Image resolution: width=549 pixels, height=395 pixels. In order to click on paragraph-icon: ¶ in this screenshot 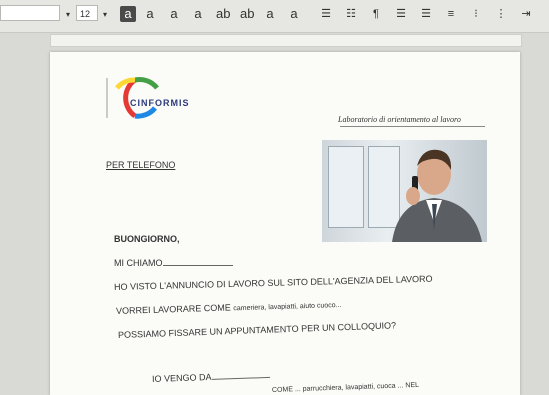, I will do `click(376, 14)`.